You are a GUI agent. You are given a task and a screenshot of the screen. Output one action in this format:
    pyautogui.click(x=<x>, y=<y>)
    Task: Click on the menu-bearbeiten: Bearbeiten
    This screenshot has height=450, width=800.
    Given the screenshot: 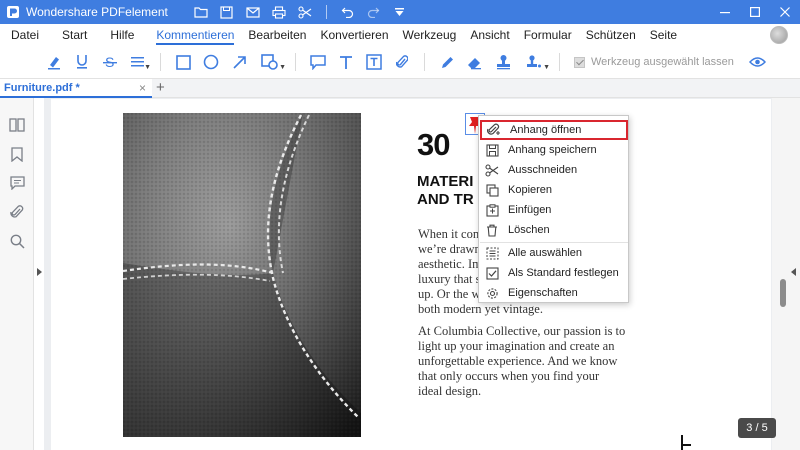 What is the action you would take?
    pyautogui.click(x=277, y=35)
    